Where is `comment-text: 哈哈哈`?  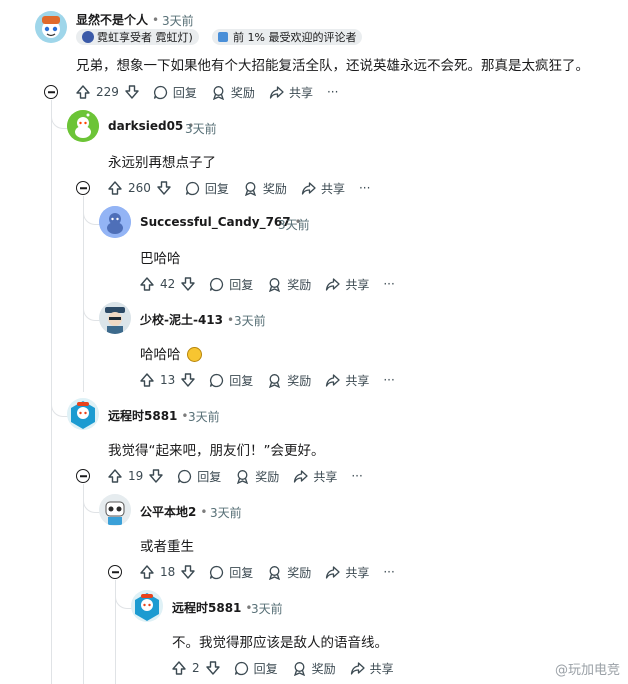
comment-text: 哈哈哈 is located at coordinates (160, 355).